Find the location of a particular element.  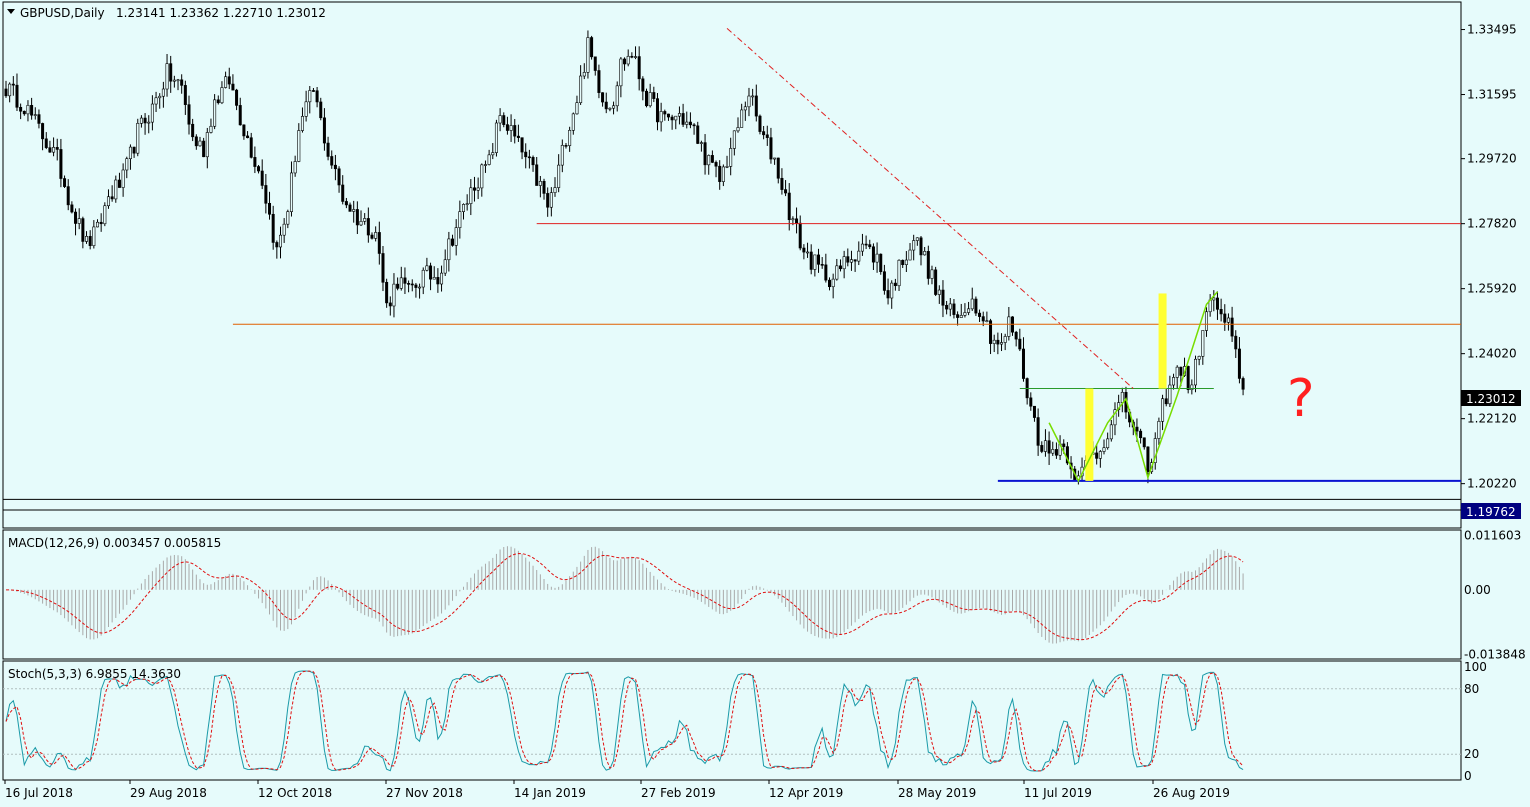

stoch-label: Stoch(5,3,3) 6.9855 14.3630 is located at coordinates (94, 674).